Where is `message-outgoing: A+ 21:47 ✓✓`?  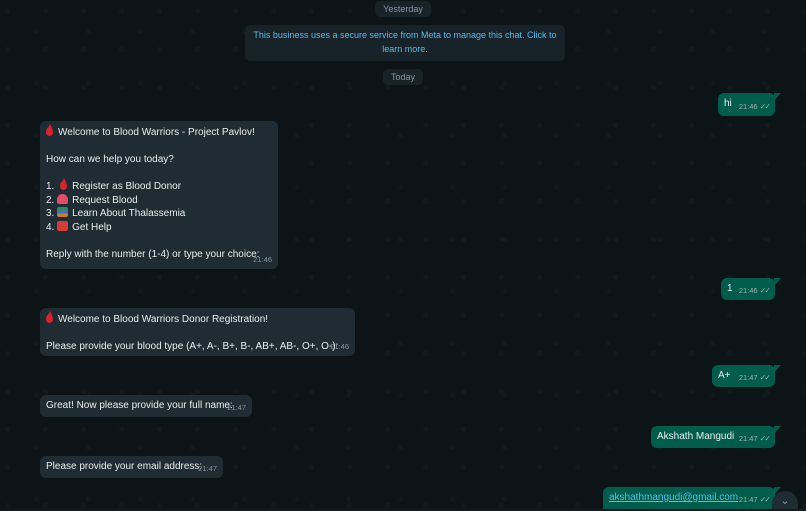 message-outgoing: A+ 21:47 ✓✓ is located at coordinates (746, 376).